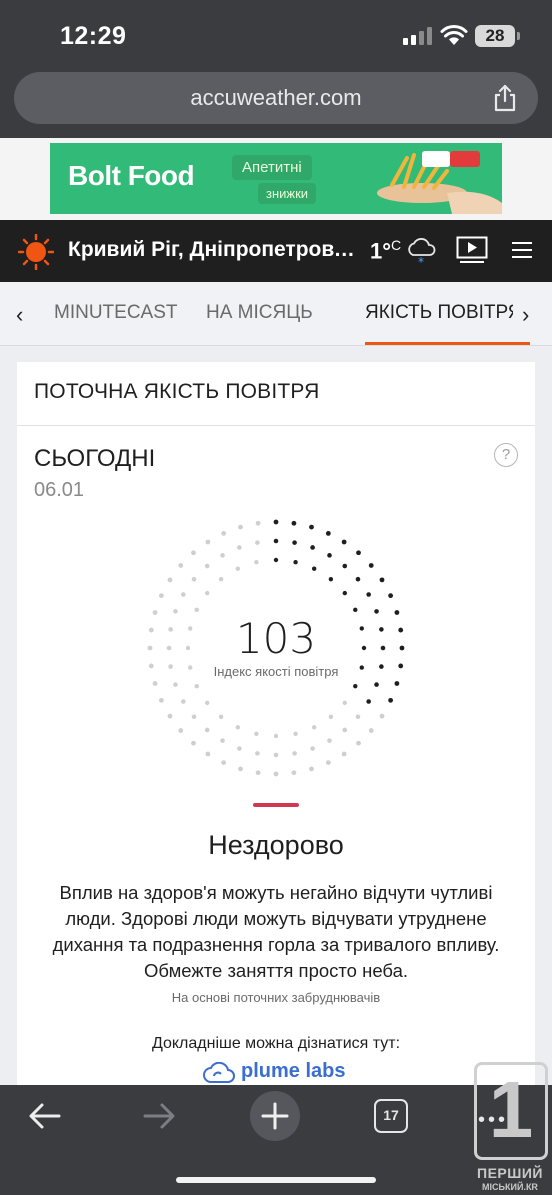 The image size is (552, 1195). I want to click on forward-arrow-icon, so click(159, 1116).